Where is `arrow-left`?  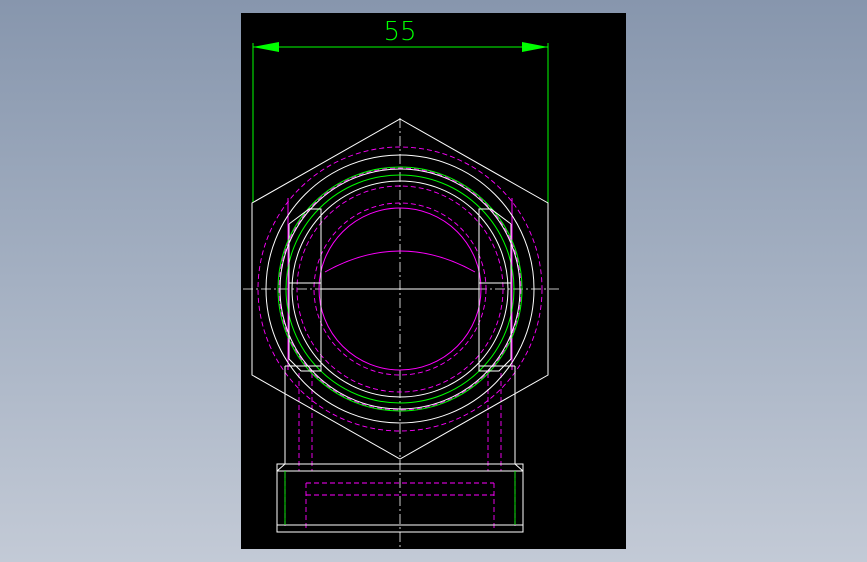
arrow-left is located at coordinates (266, 47).